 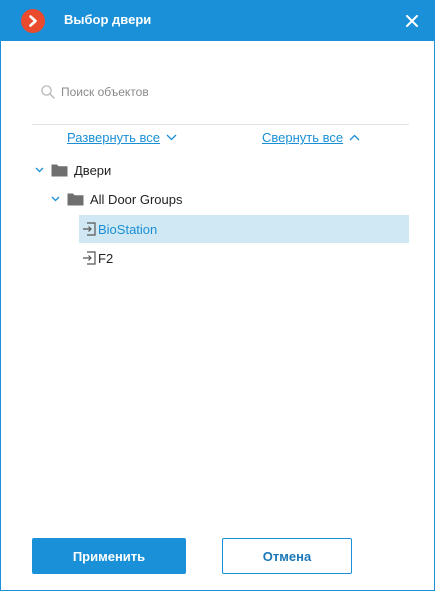 I want to click on tree-node-doors: Двери, so click(x=221, y=170).